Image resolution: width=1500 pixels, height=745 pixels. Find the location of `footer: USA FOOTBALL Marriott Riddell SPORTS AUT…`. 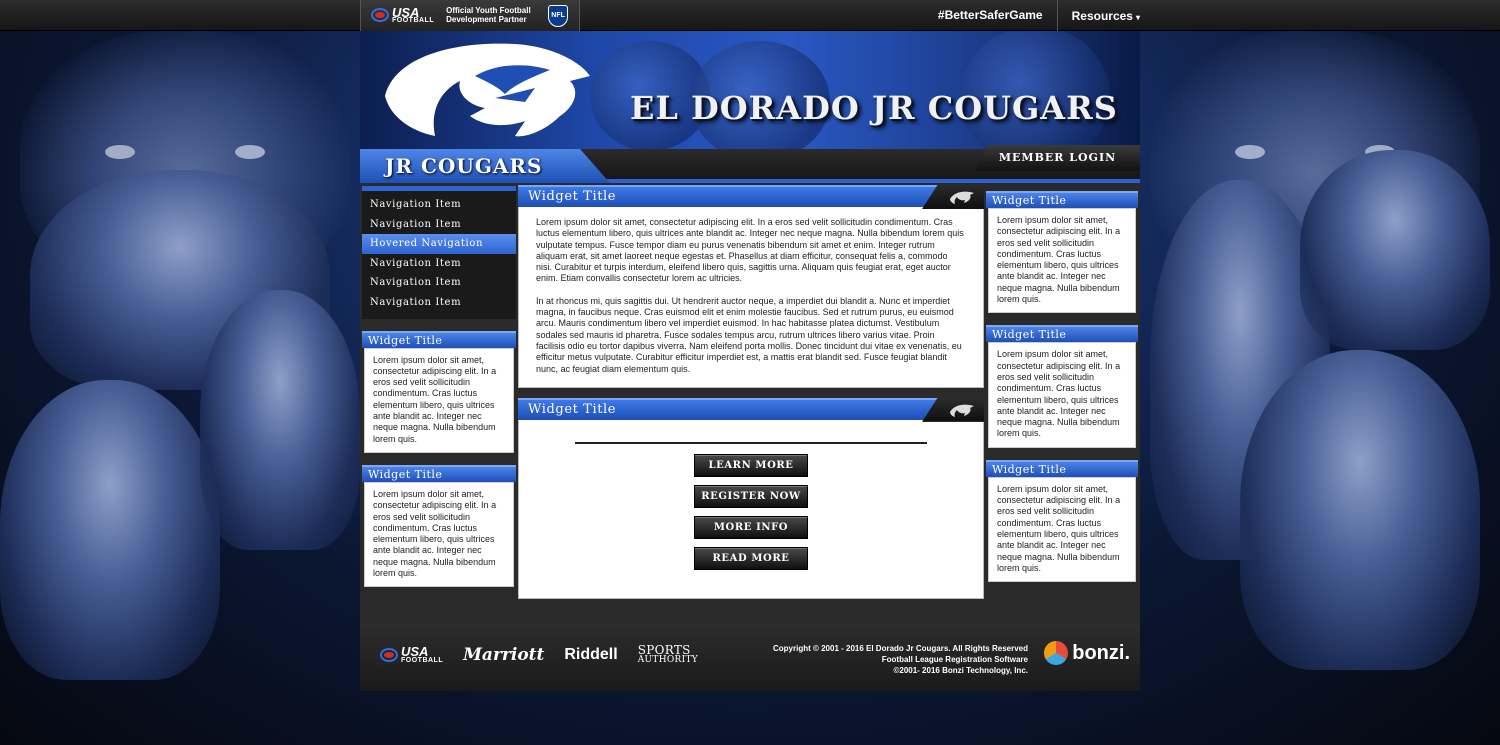

footer: USA FOOTBALL Marriott Riddell SPORTS AUT… is located at coordinates (750, 657).